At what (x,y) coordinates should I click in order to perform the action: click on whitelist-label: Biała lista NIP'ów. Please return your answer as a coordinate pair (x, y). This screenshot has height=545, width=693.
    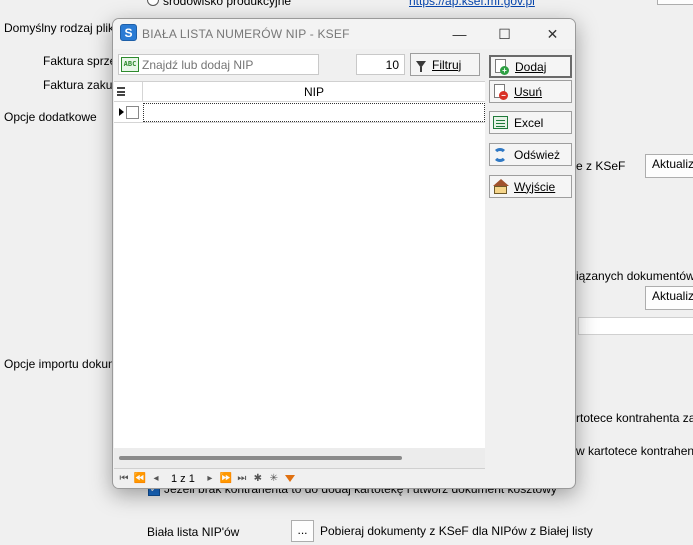
    Looking at the image, I should click on (193, 532).